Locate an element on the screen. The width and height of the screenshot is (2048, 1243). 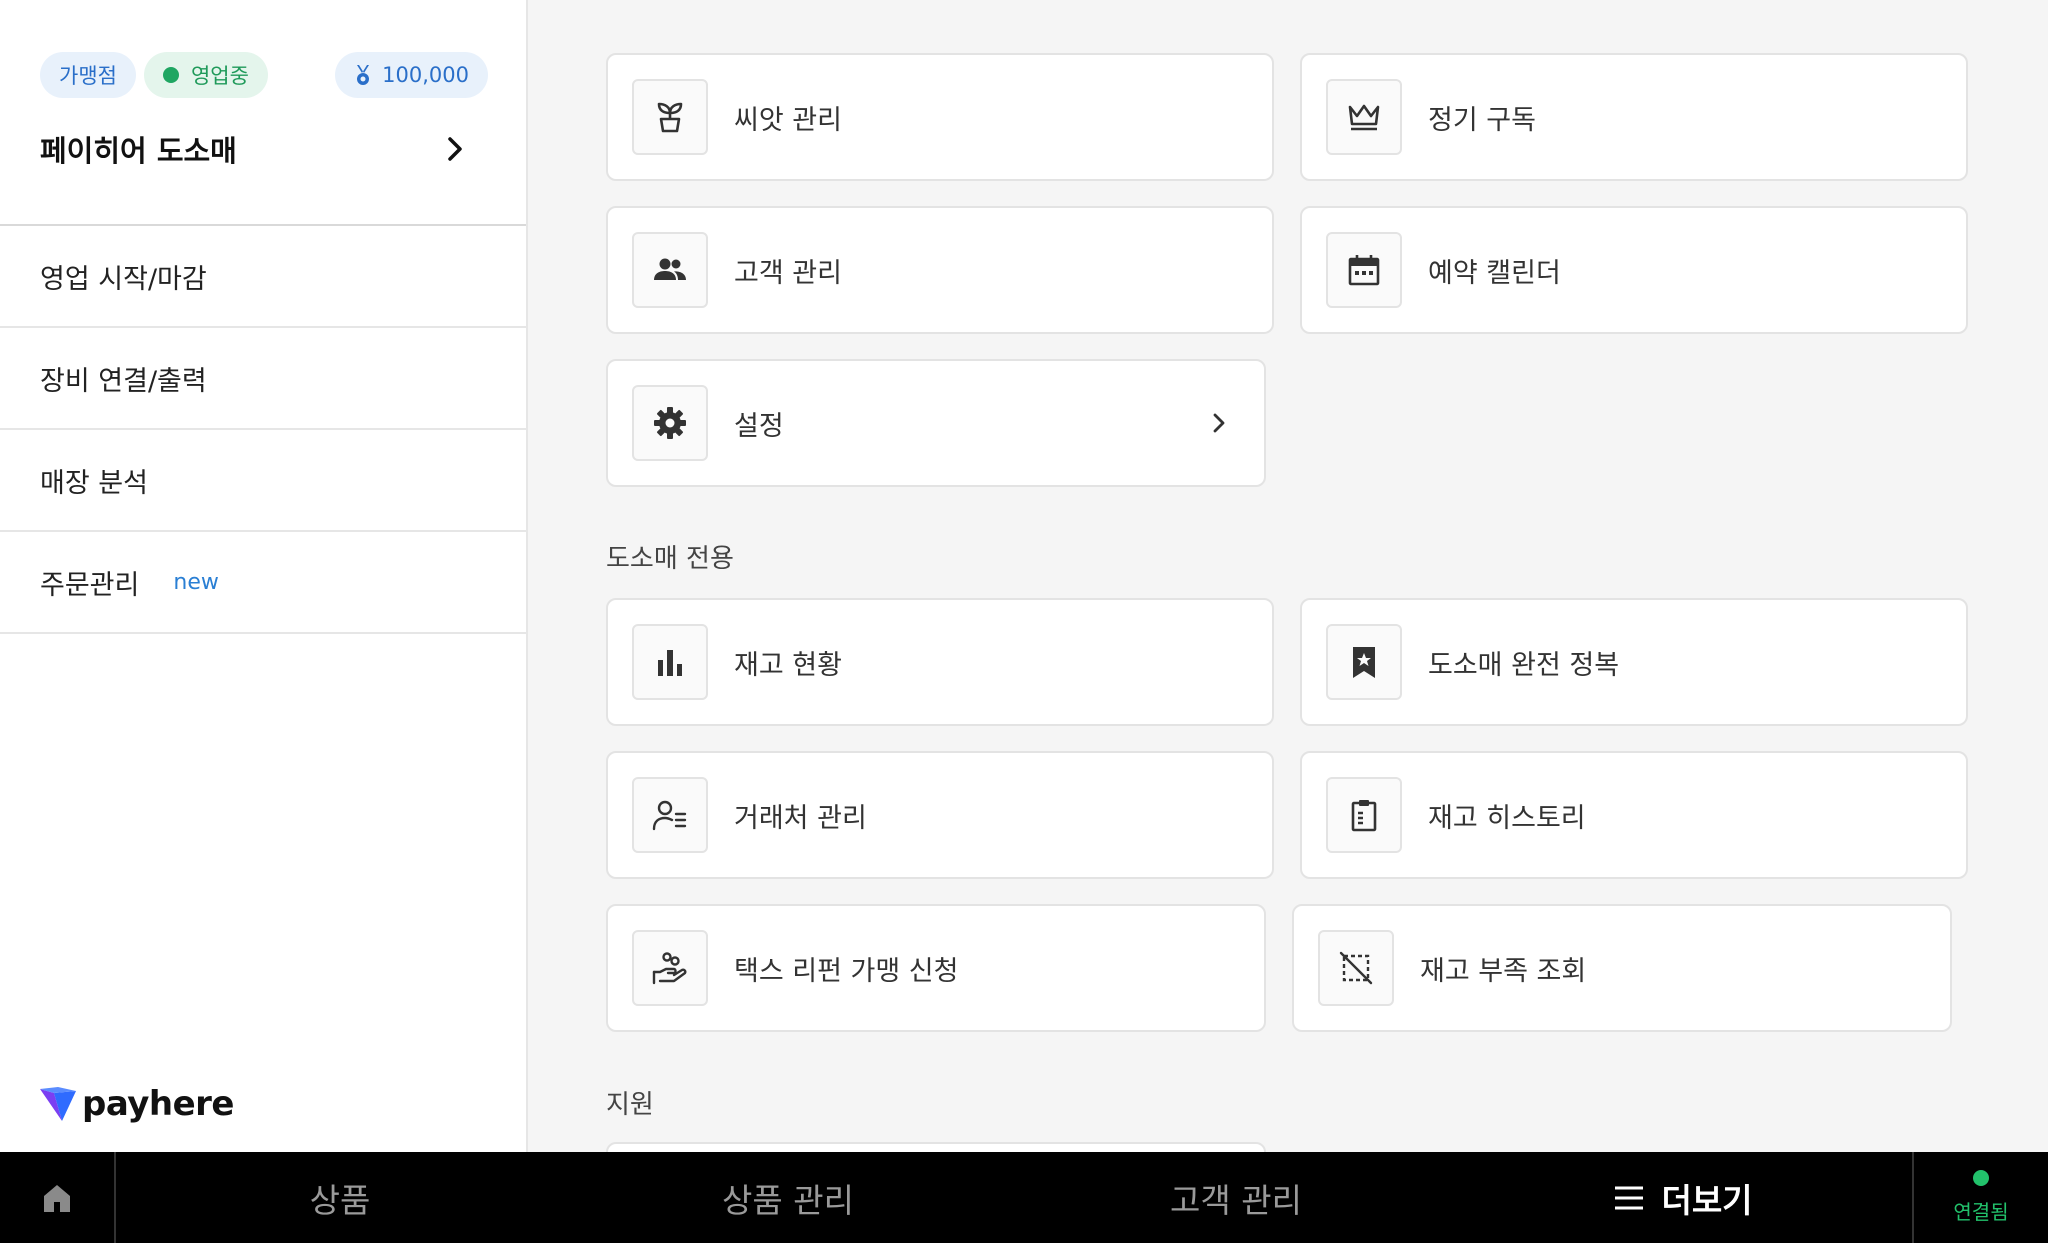
franchise-badge: 가맹점 is located at coordinates (88, 75).